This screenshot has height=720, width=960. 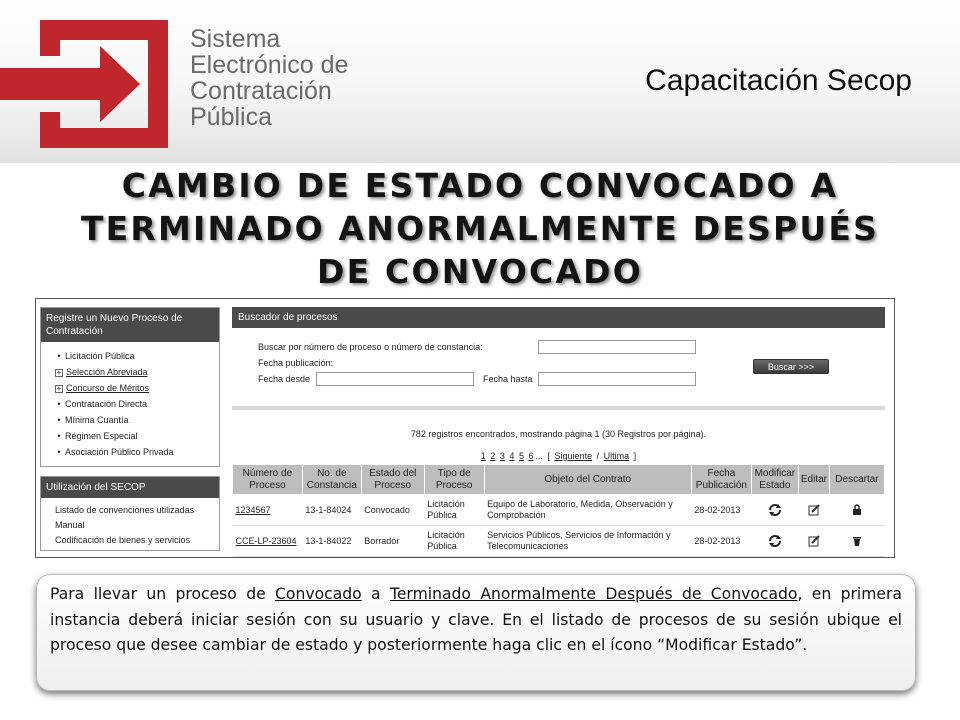 What do you see at coordinates (101, 436) in the screenshot?
I see `menu-label: Régimen Especial` at bounding box center [101, 436].